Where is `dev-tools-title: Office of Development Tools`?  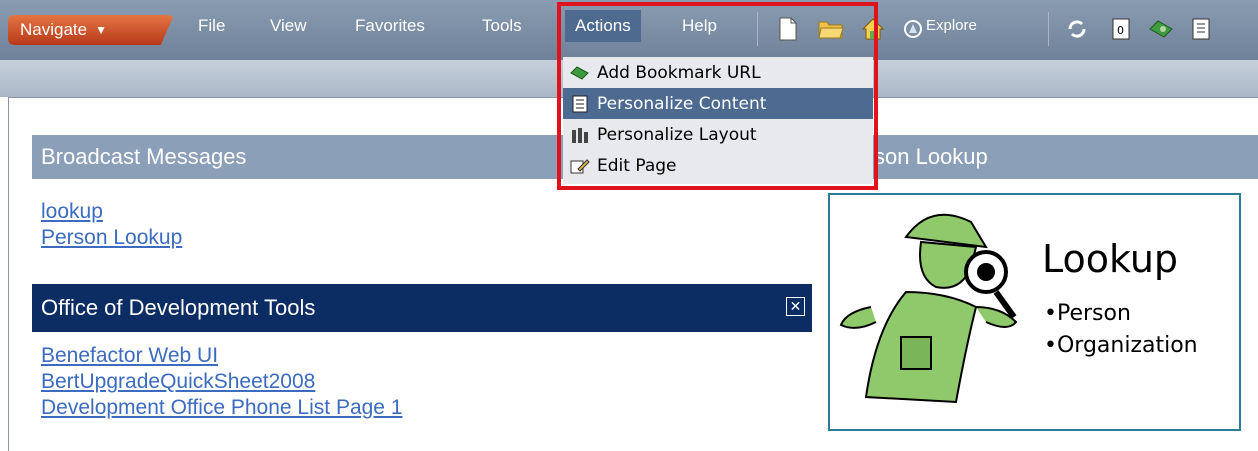 dev-tools-title: Office of Development Tools is located at coordinates (178, 307).